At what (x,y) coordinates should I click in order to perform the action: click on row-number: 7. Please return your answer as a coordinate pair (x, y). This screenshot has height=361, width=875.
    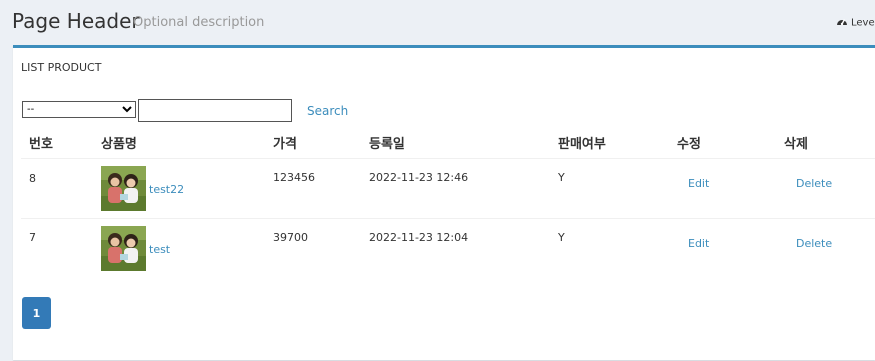
    Looking at the image, I should click on (32, 237).